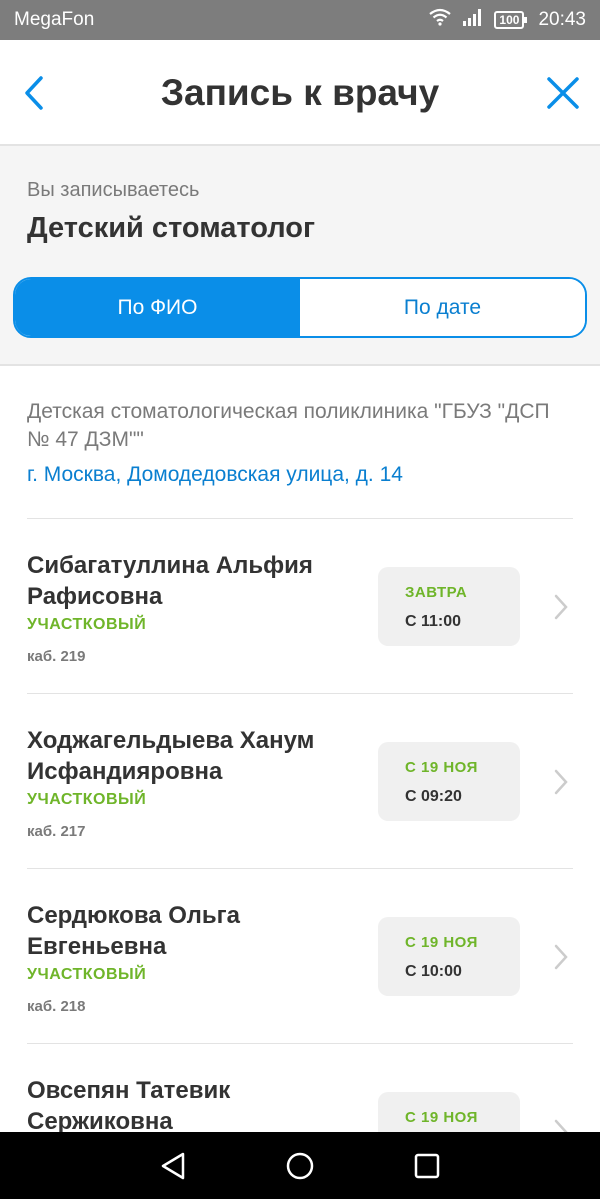 Image resolution: width=600 pixels, height=1199 pixels. What do you see at coordinates (511, 20) in the screenshot?
I see `battery-icon: 100` at bounding box center [511, 20].